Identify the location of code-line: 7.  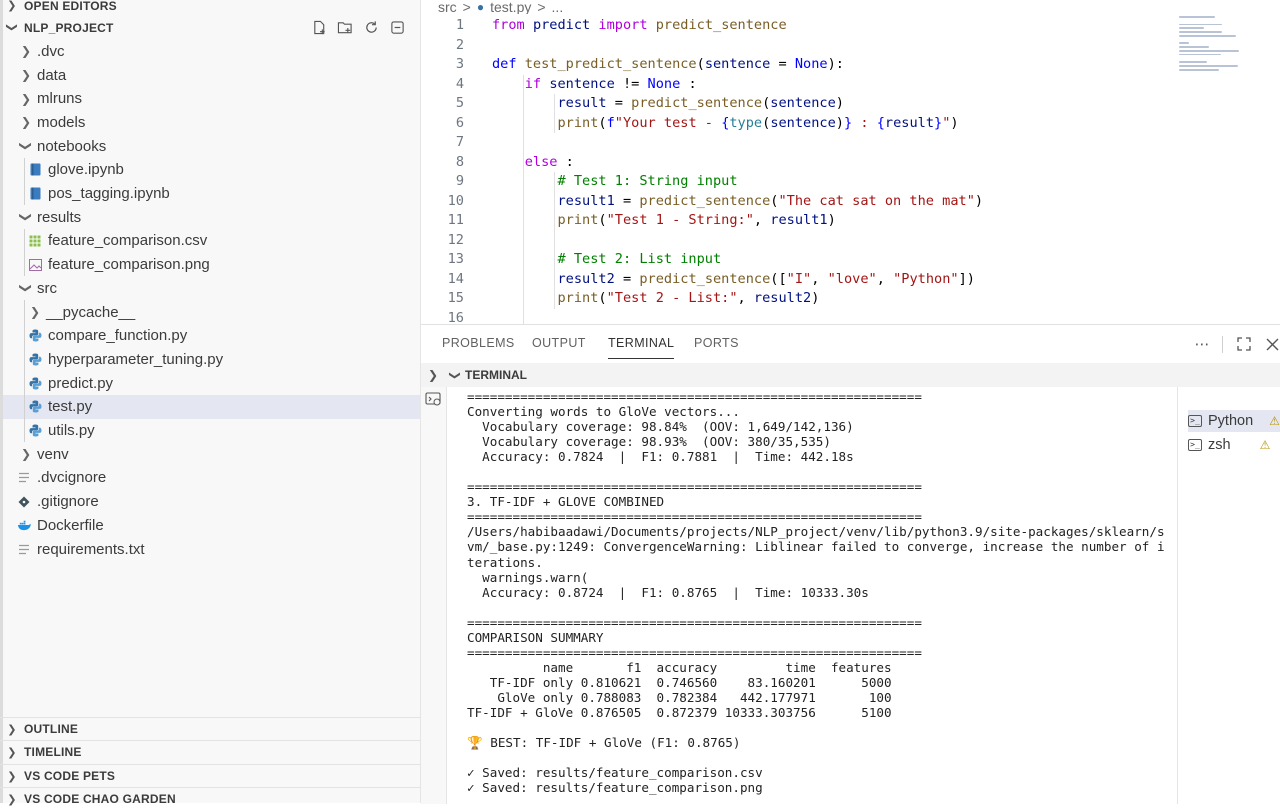
(850, 143).